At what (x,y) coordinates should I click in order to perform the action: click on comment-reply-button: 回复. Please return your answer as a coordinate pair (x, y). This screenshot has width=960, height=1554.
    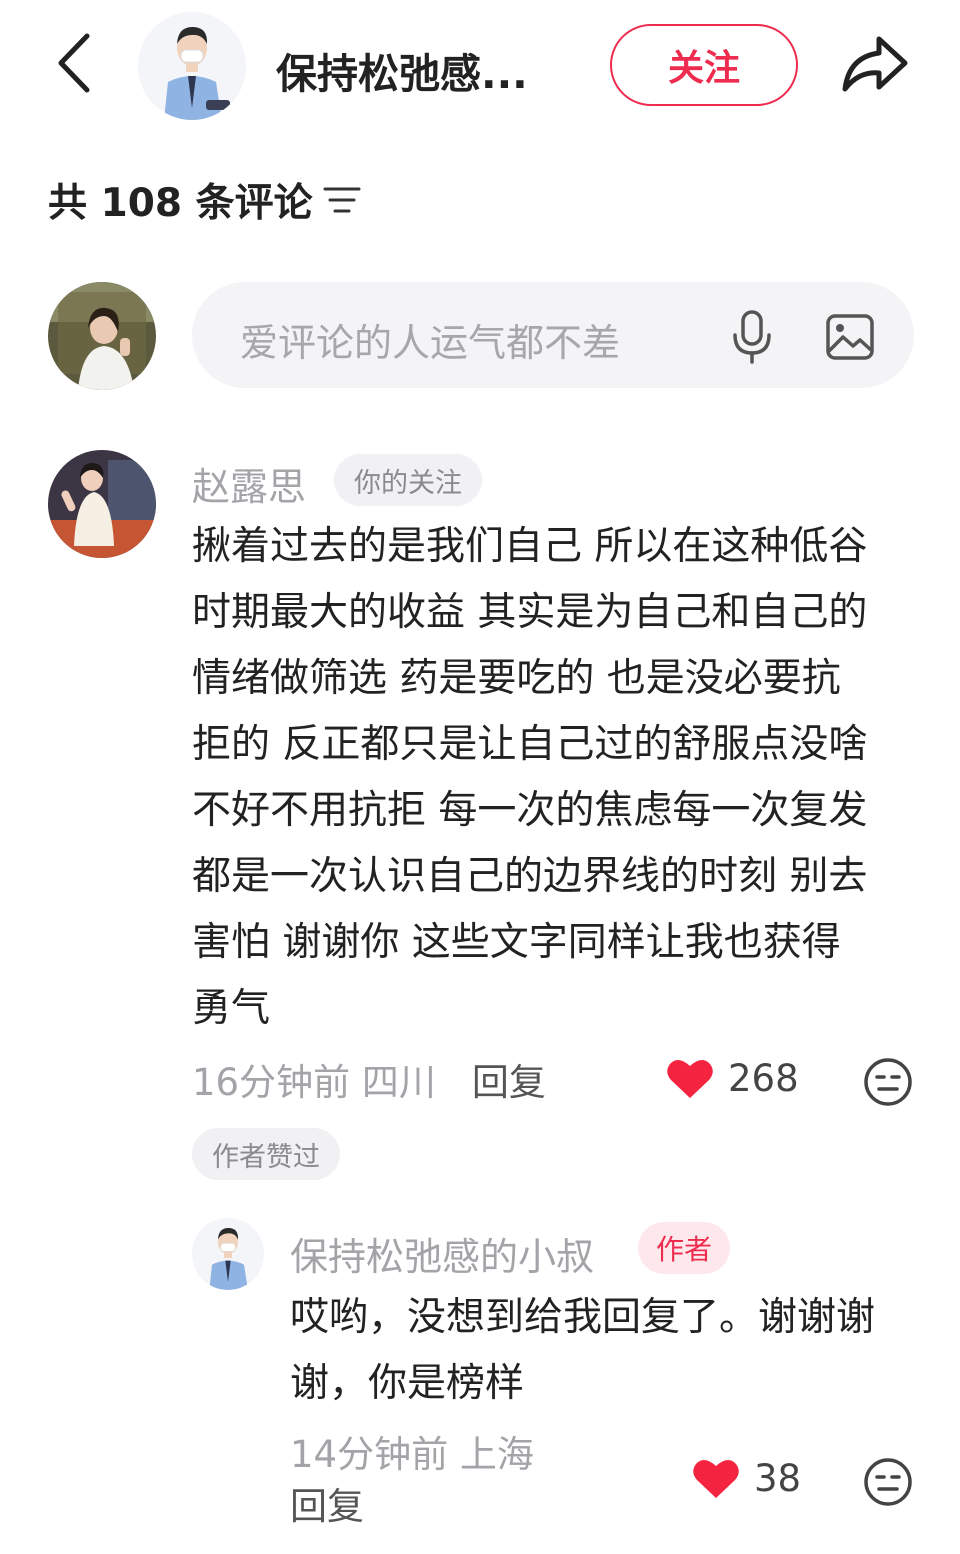
    Looking at the image, I should click on (509, 1079).